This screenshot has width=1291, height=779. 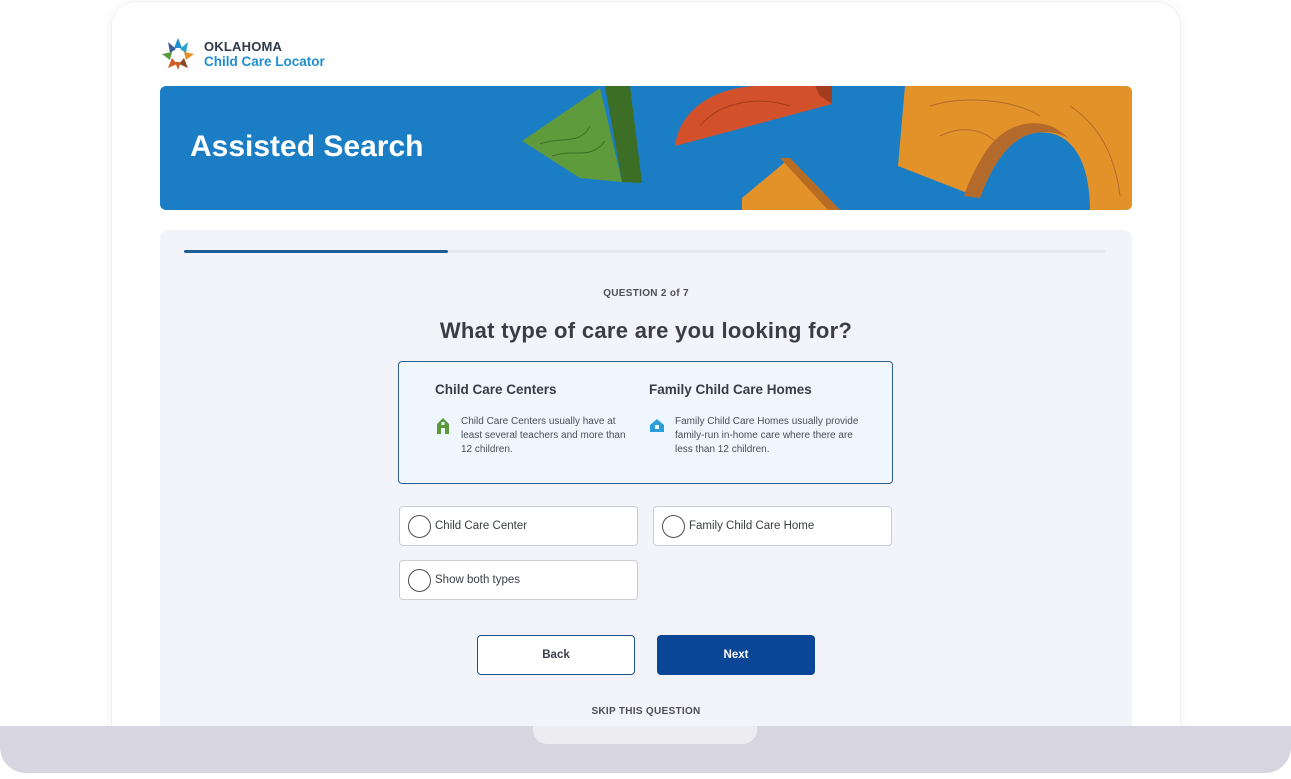 What do you see at coordinates (646, 711) in the screenshot?
I see `skip-question-link: SKIP THIS QUESTION` at bounding box center [646, 711].